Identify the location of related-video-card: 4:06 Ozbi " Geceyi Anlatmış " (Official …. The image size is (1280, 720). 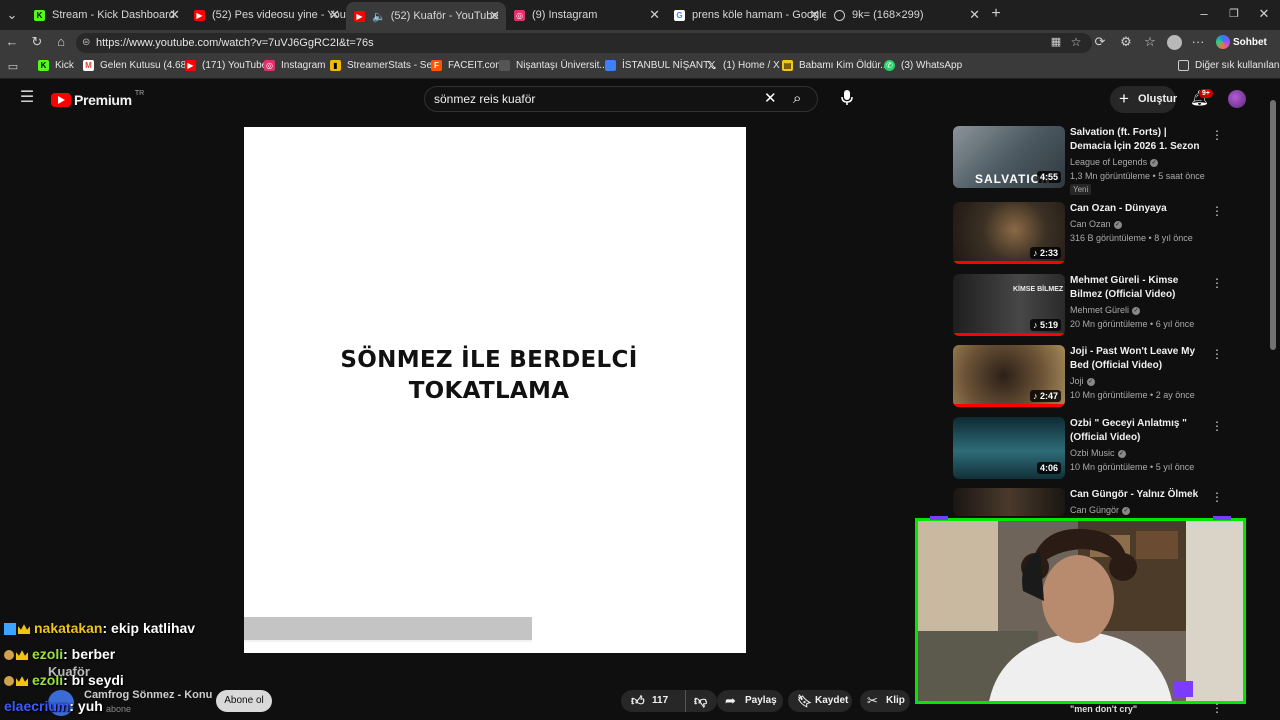
(1088, 450).